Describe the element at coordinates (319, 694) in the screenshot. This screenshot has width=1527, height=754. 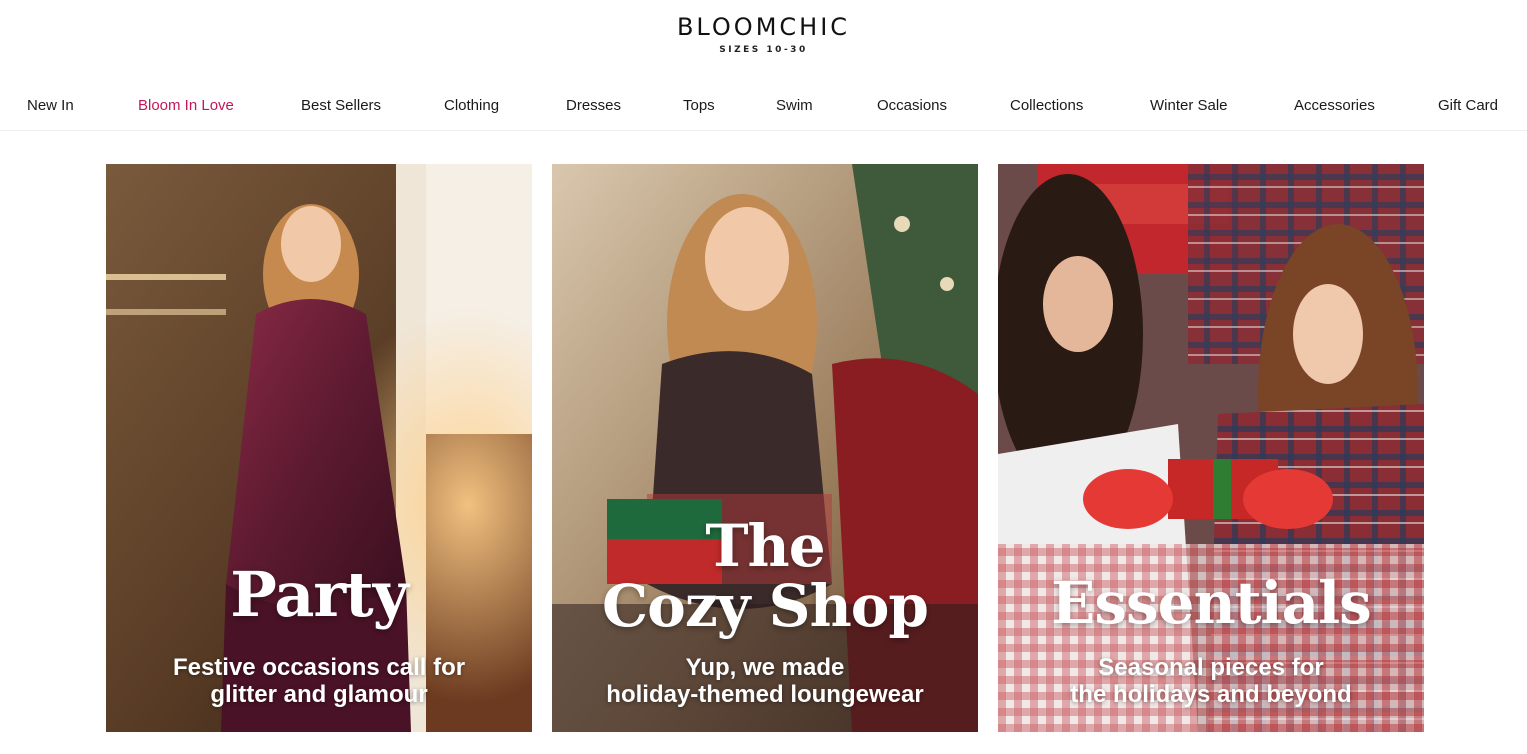
I see `tile-subtitle-line: glitter and glamour` at that location.